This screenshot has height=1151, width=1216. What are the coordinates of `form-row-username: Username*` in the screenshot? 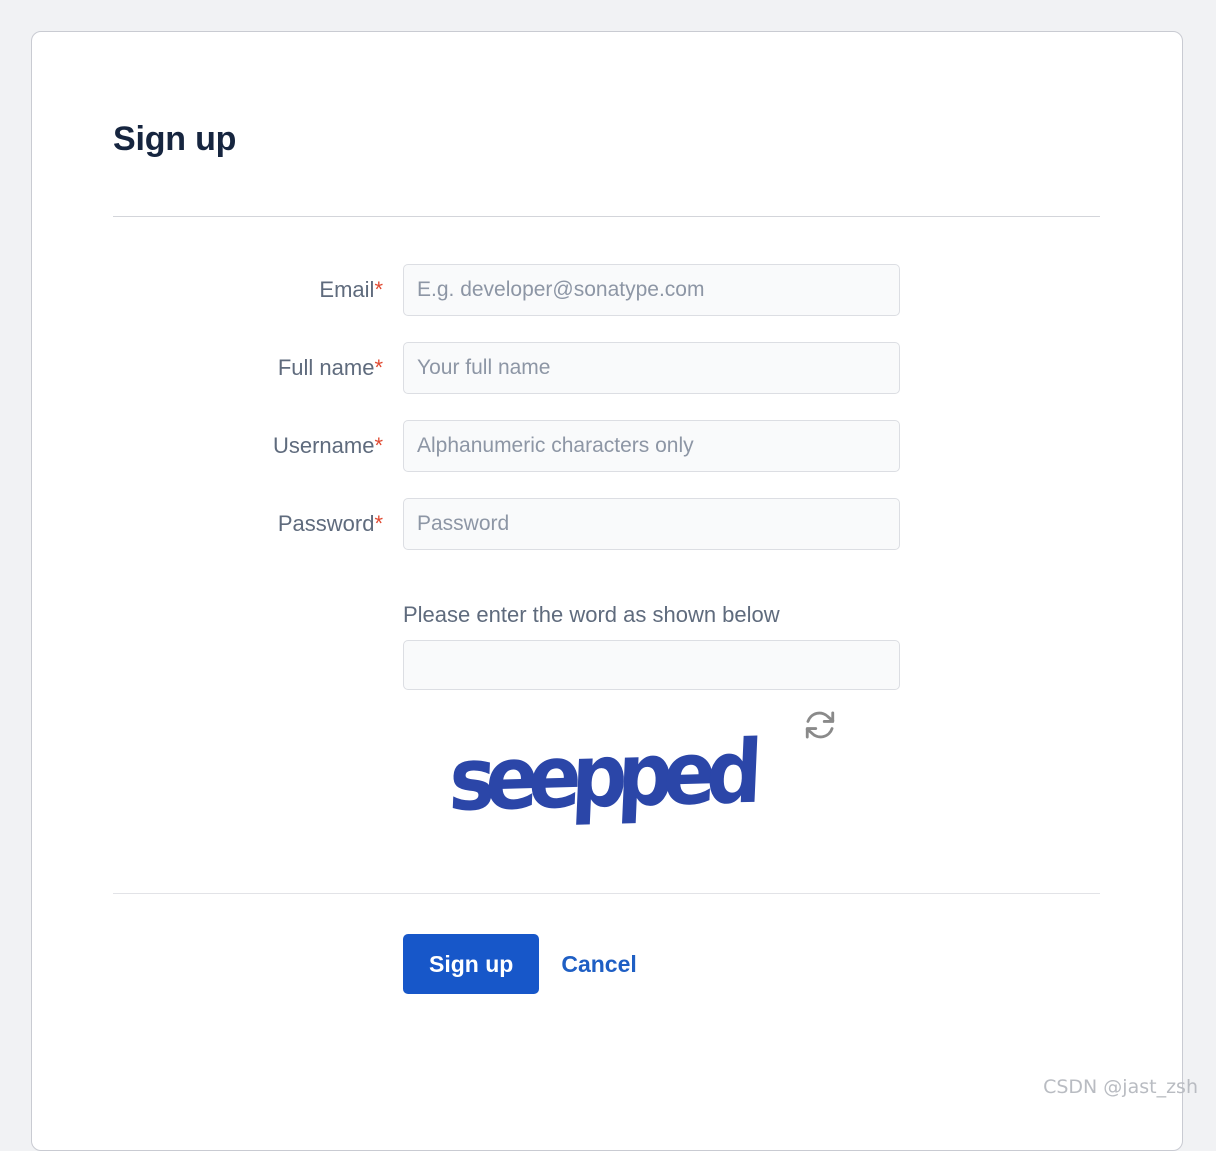 It's located at (607, 446).